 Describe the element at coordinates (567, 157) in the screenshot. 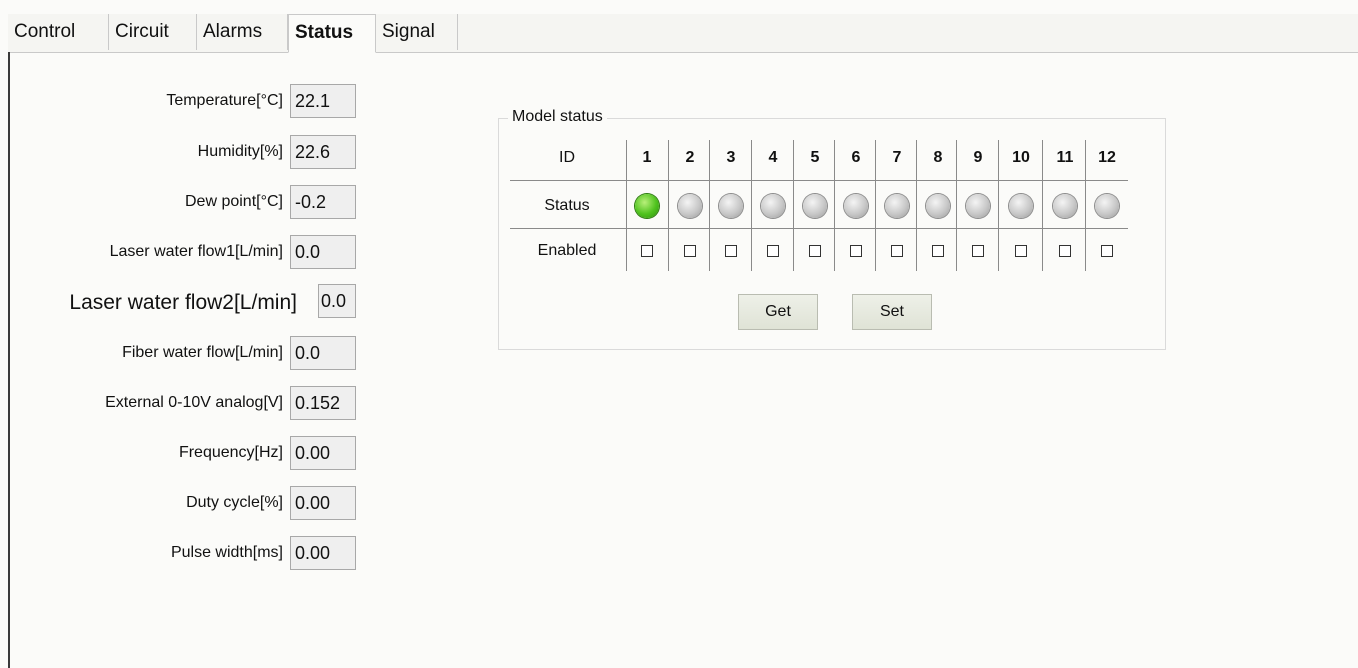

I see `id-row-label: ID` at that location.